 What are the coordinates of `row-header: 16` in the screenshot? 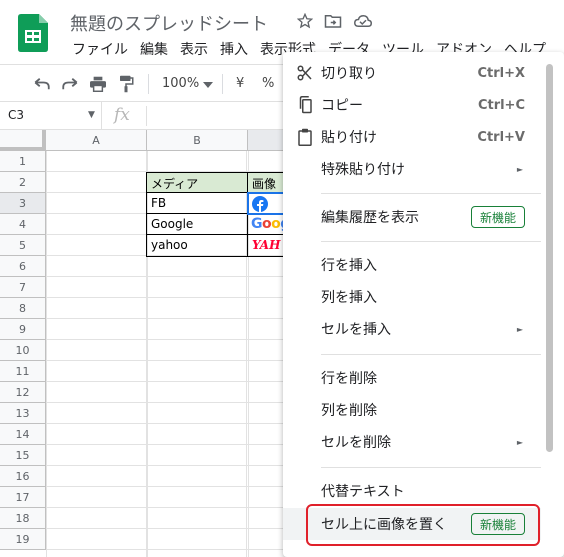 It's located at (23, 476).